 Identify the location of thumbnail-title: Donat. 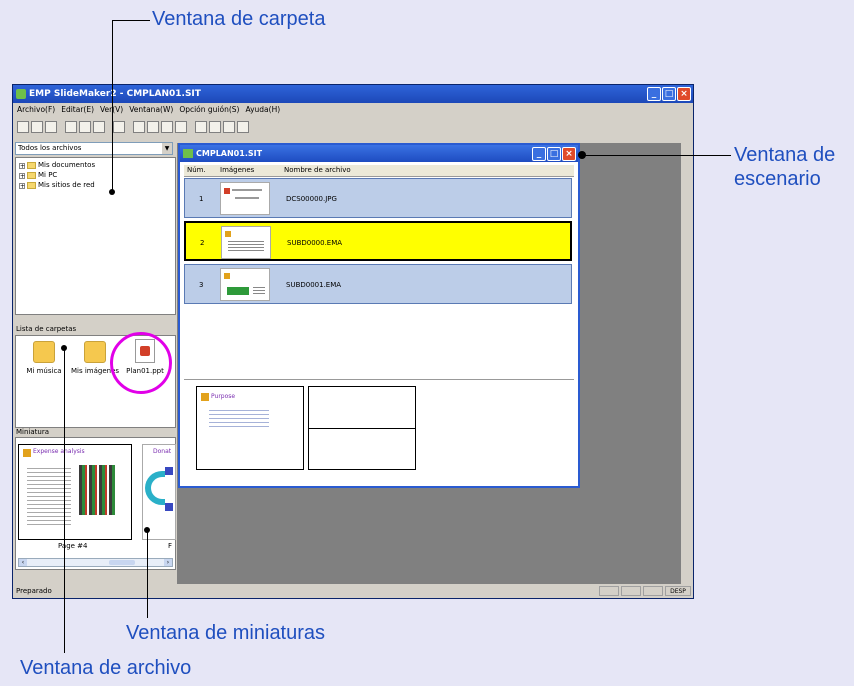
(162, 451).